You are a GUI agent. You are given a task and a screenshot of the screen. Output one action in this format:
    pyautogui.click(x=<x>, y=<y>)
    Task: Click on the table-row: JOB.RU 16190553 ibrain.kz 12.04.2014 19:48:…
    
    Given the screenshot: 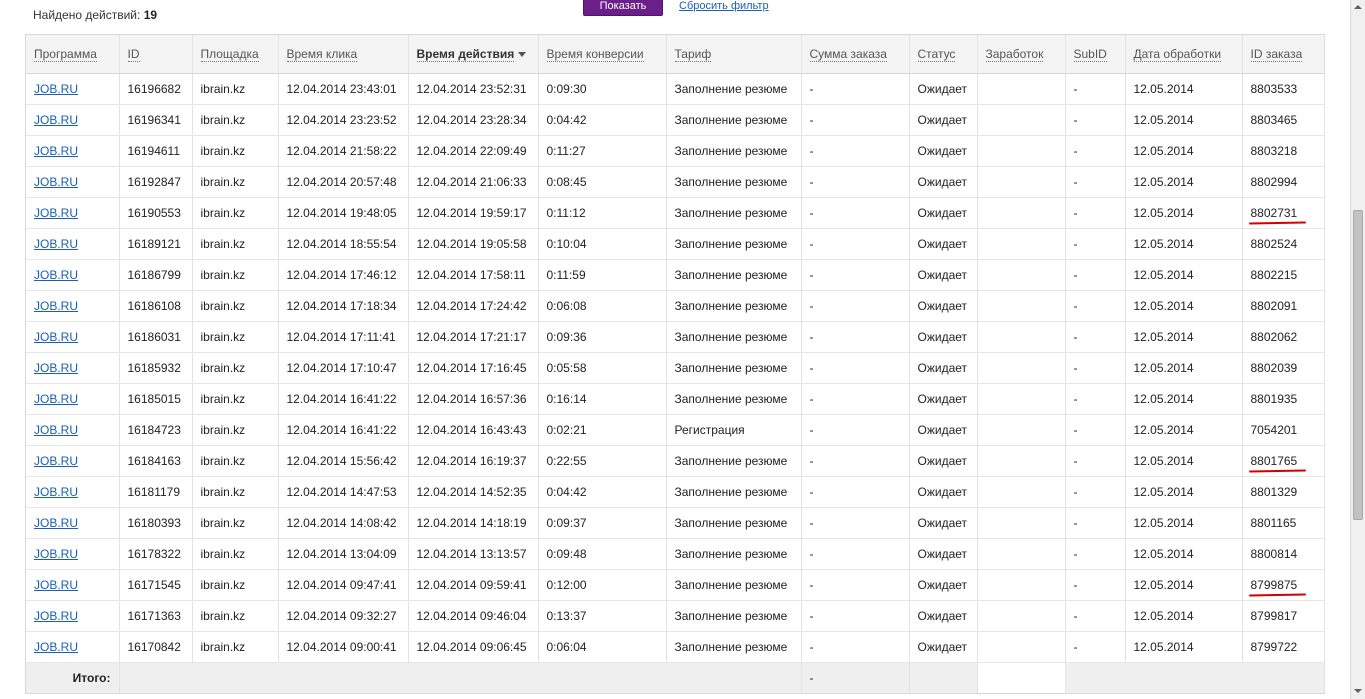 What is the action you would take?
    pyautogui.click(x=675, y=213)
    